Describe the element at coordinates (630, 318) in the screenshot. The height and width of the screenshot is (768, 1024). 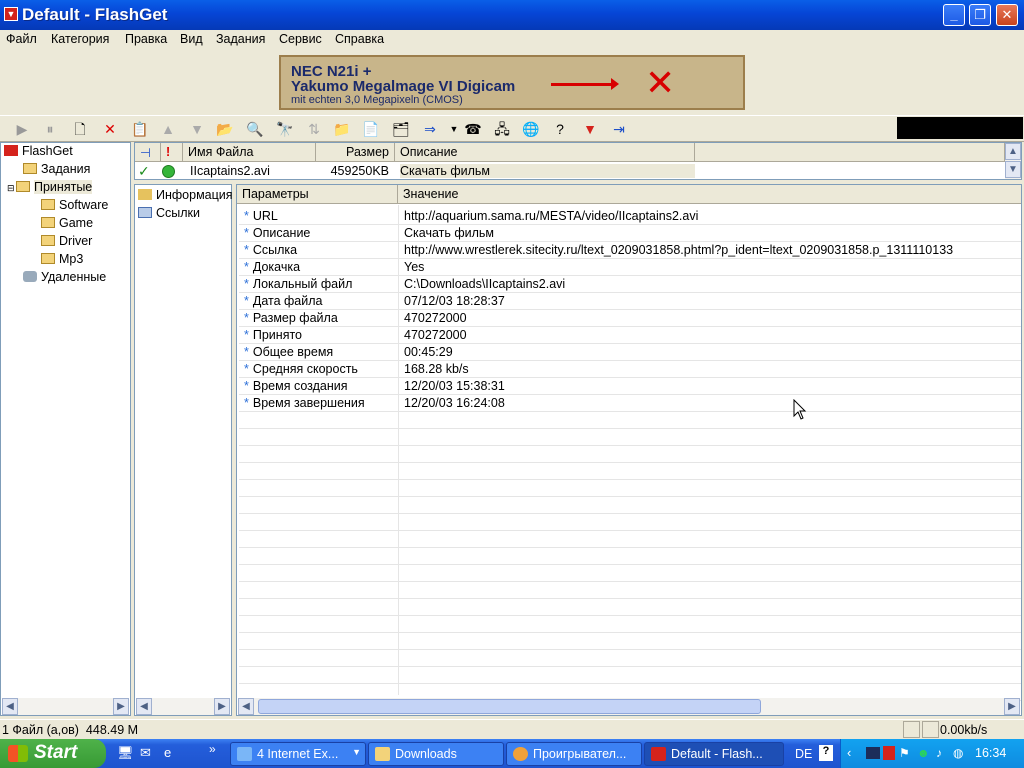
I see `property-row: Размер файла 470272000` at that location.